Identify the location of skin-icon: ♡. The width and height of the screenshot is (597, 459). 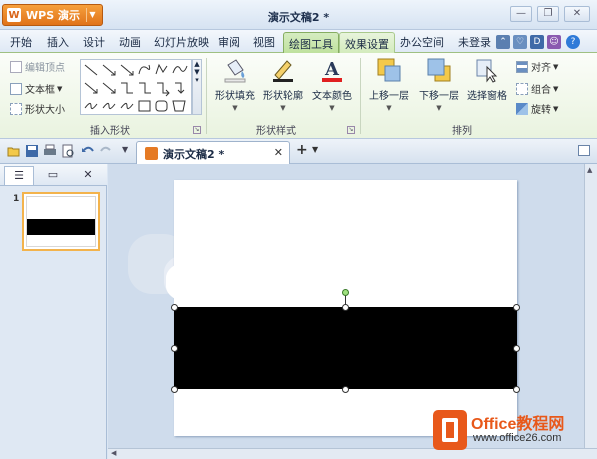
(520, 42).